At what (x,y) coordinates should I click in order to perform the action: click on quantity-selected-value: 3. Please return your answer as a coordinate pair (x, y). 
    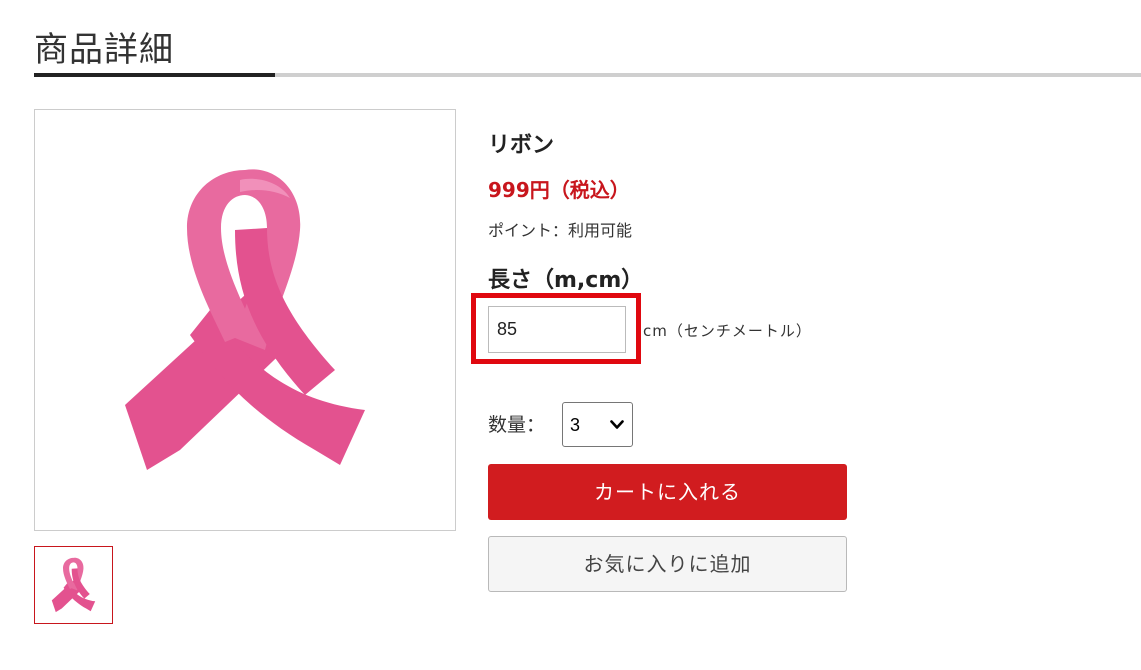
    Looking at the image, I should click on (575, 425).